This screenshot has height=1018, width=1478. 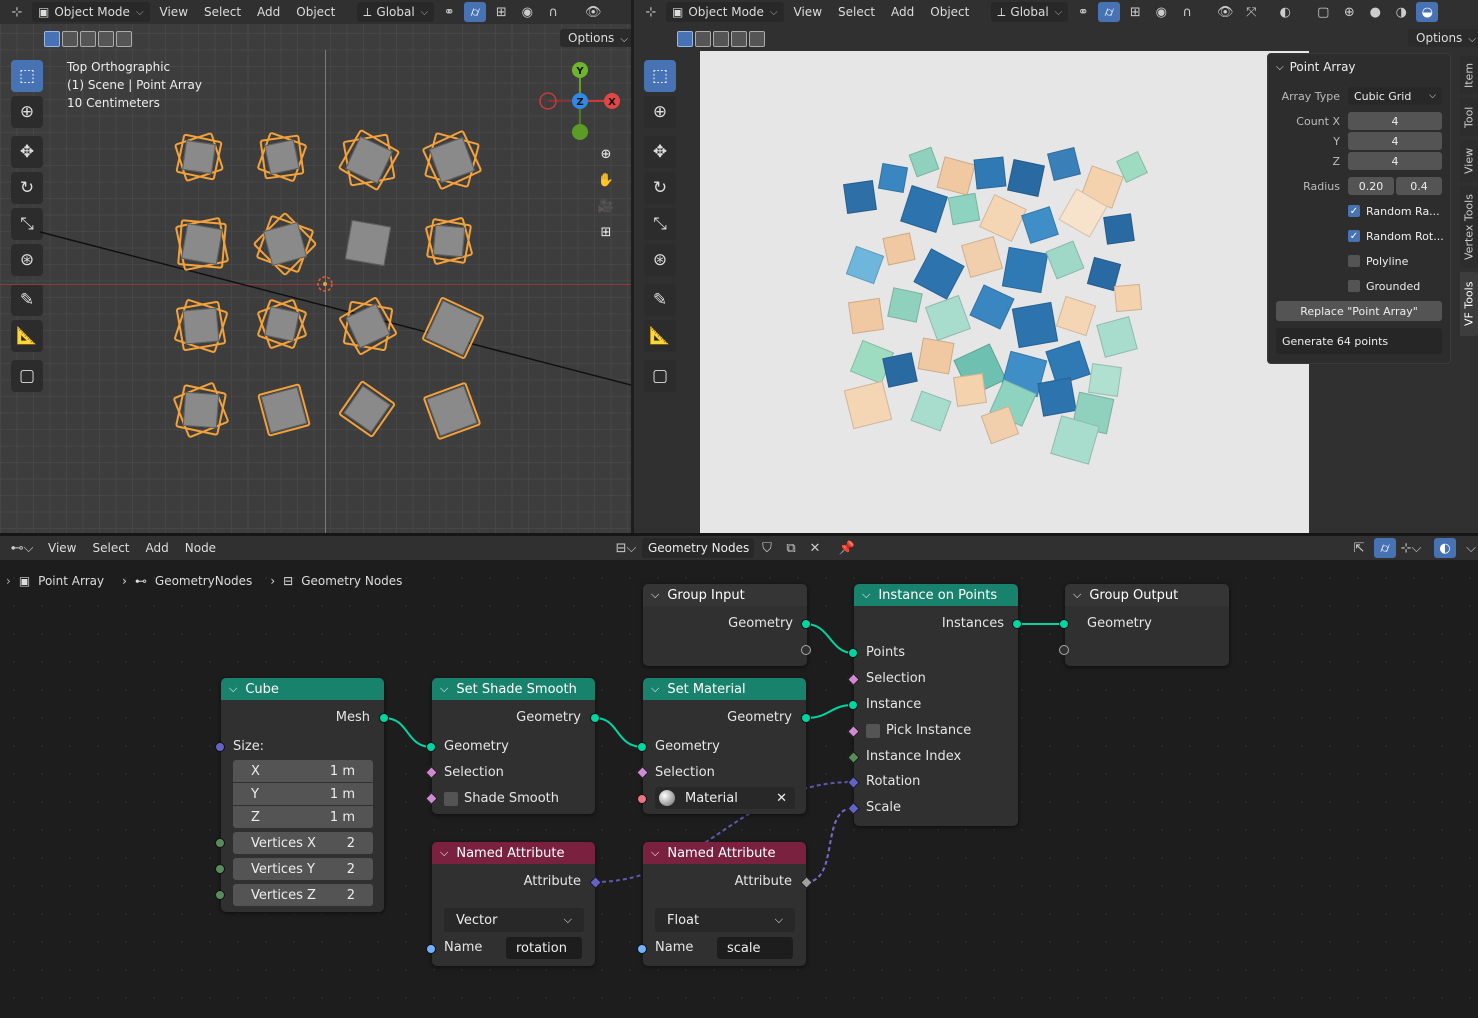 I want to click on geometry-socket, so click(x=806, y=624).